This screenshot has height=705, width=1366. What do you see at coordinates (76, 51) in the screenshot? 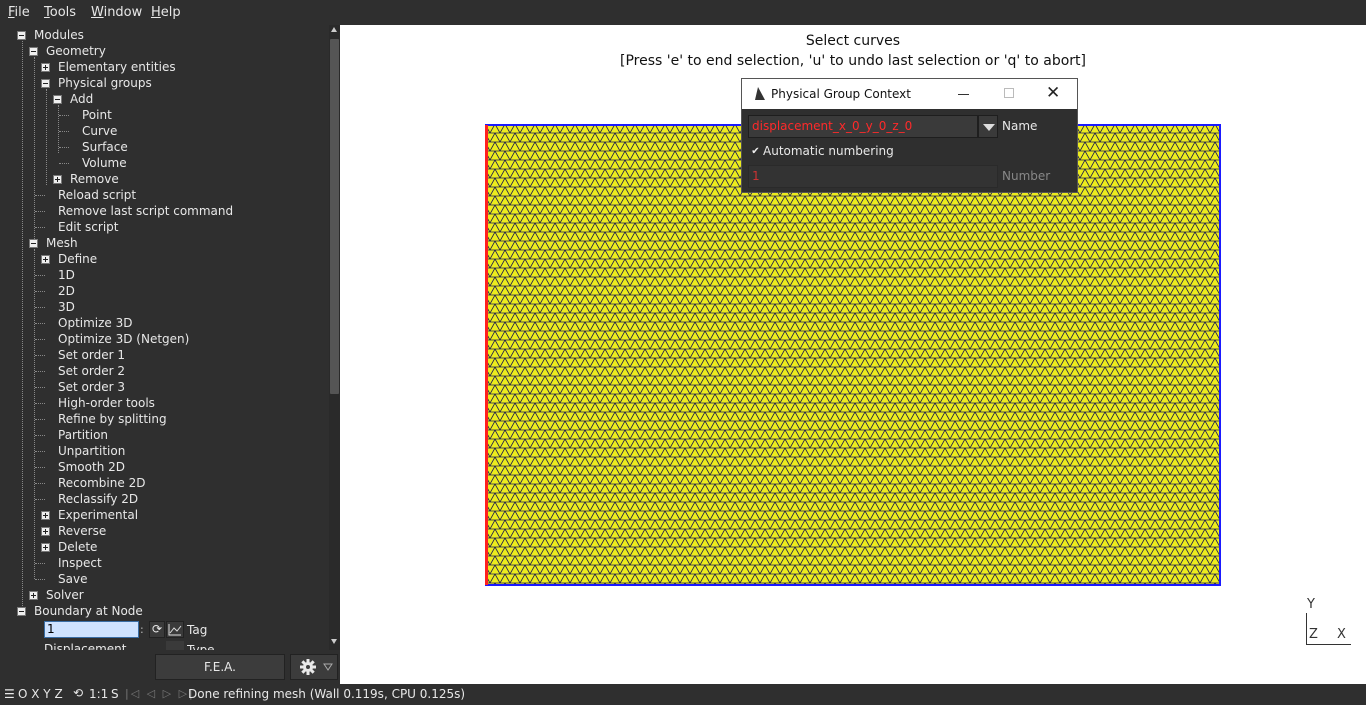
I see `tree-item-geometry: Geometry` at bounding box center [76, 51].